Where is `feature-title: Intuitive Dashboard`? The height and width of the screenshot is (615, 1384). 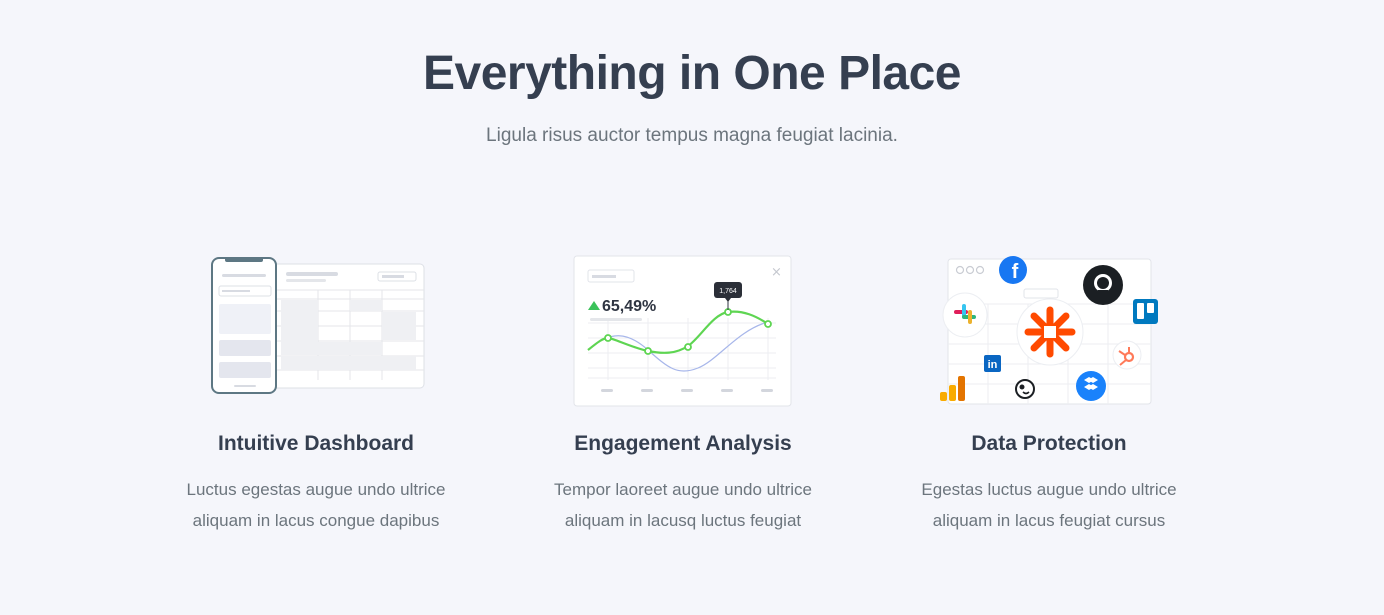 feature-title: Intuitive Dashboard is located at coordinates (316, 443).